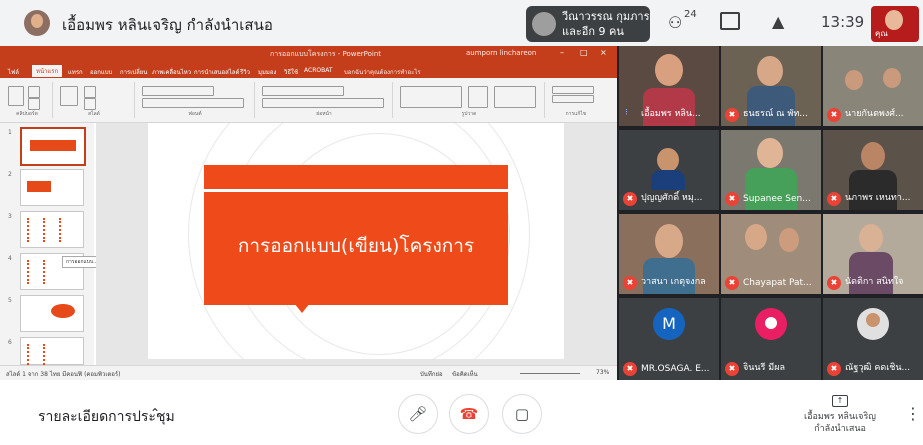 Image resolution: width=923 pixels, height=445 pixels. Describe the element at coordinates (603, 52) in the screenshot. I see `close-icon: ×` at that location.